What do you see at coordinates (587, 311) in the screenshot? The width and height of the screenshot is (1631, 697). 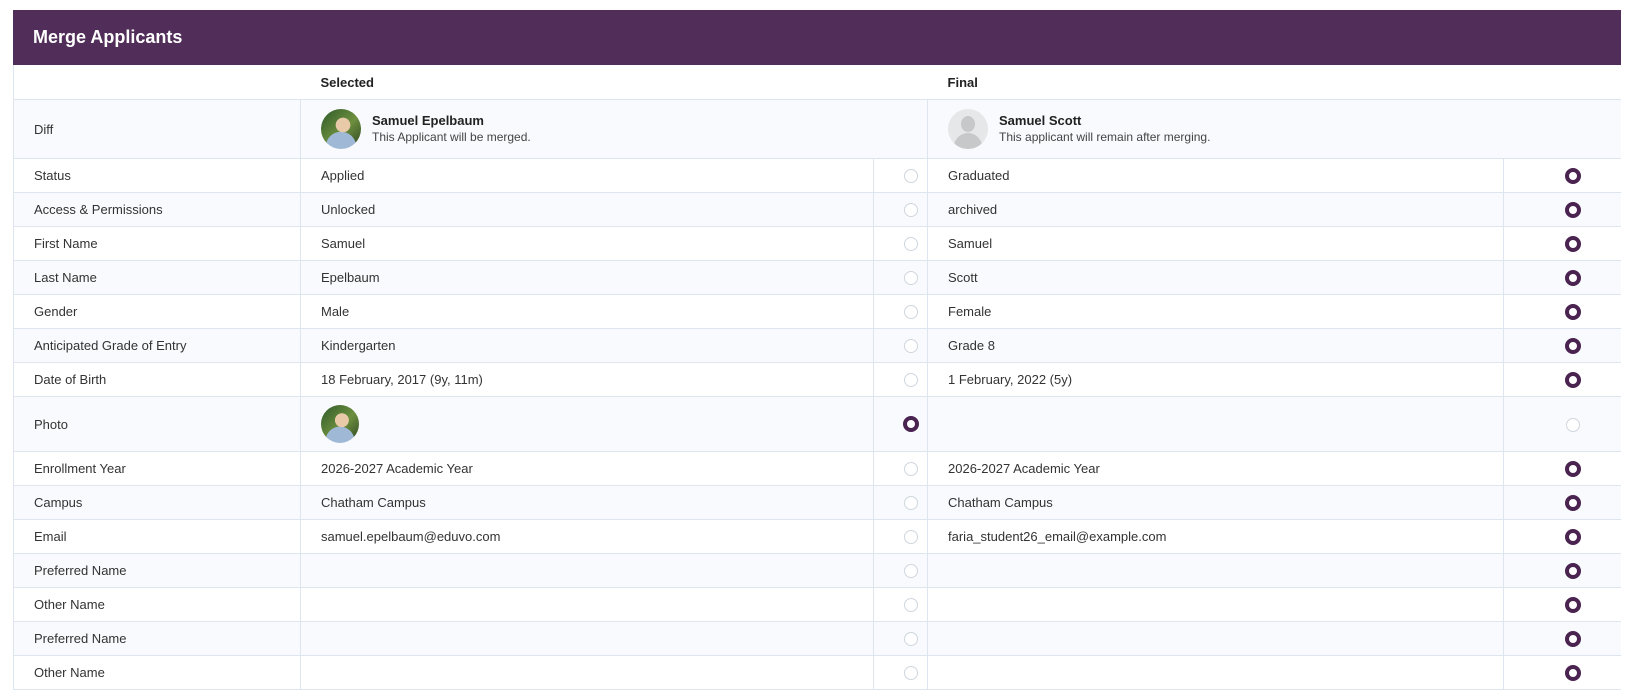 I see `selected-value: Male` at bounding box center [587, 311].